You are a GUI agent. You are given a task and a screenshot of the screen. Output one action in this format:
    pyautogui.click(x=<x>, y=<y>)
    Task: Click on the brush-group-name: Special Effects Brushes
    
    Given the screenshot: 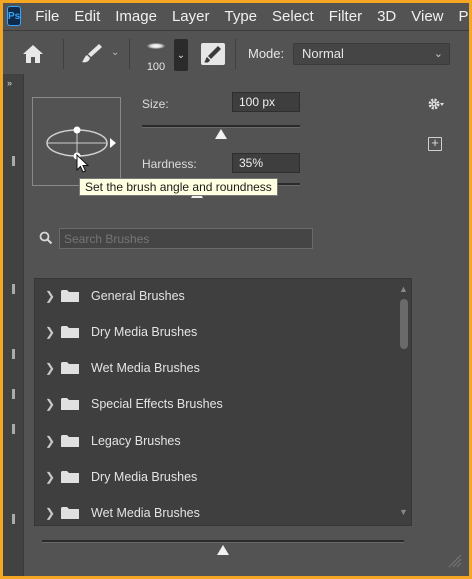 What is the action you would take?
    pyautogui.click(x=157, y=404)
    